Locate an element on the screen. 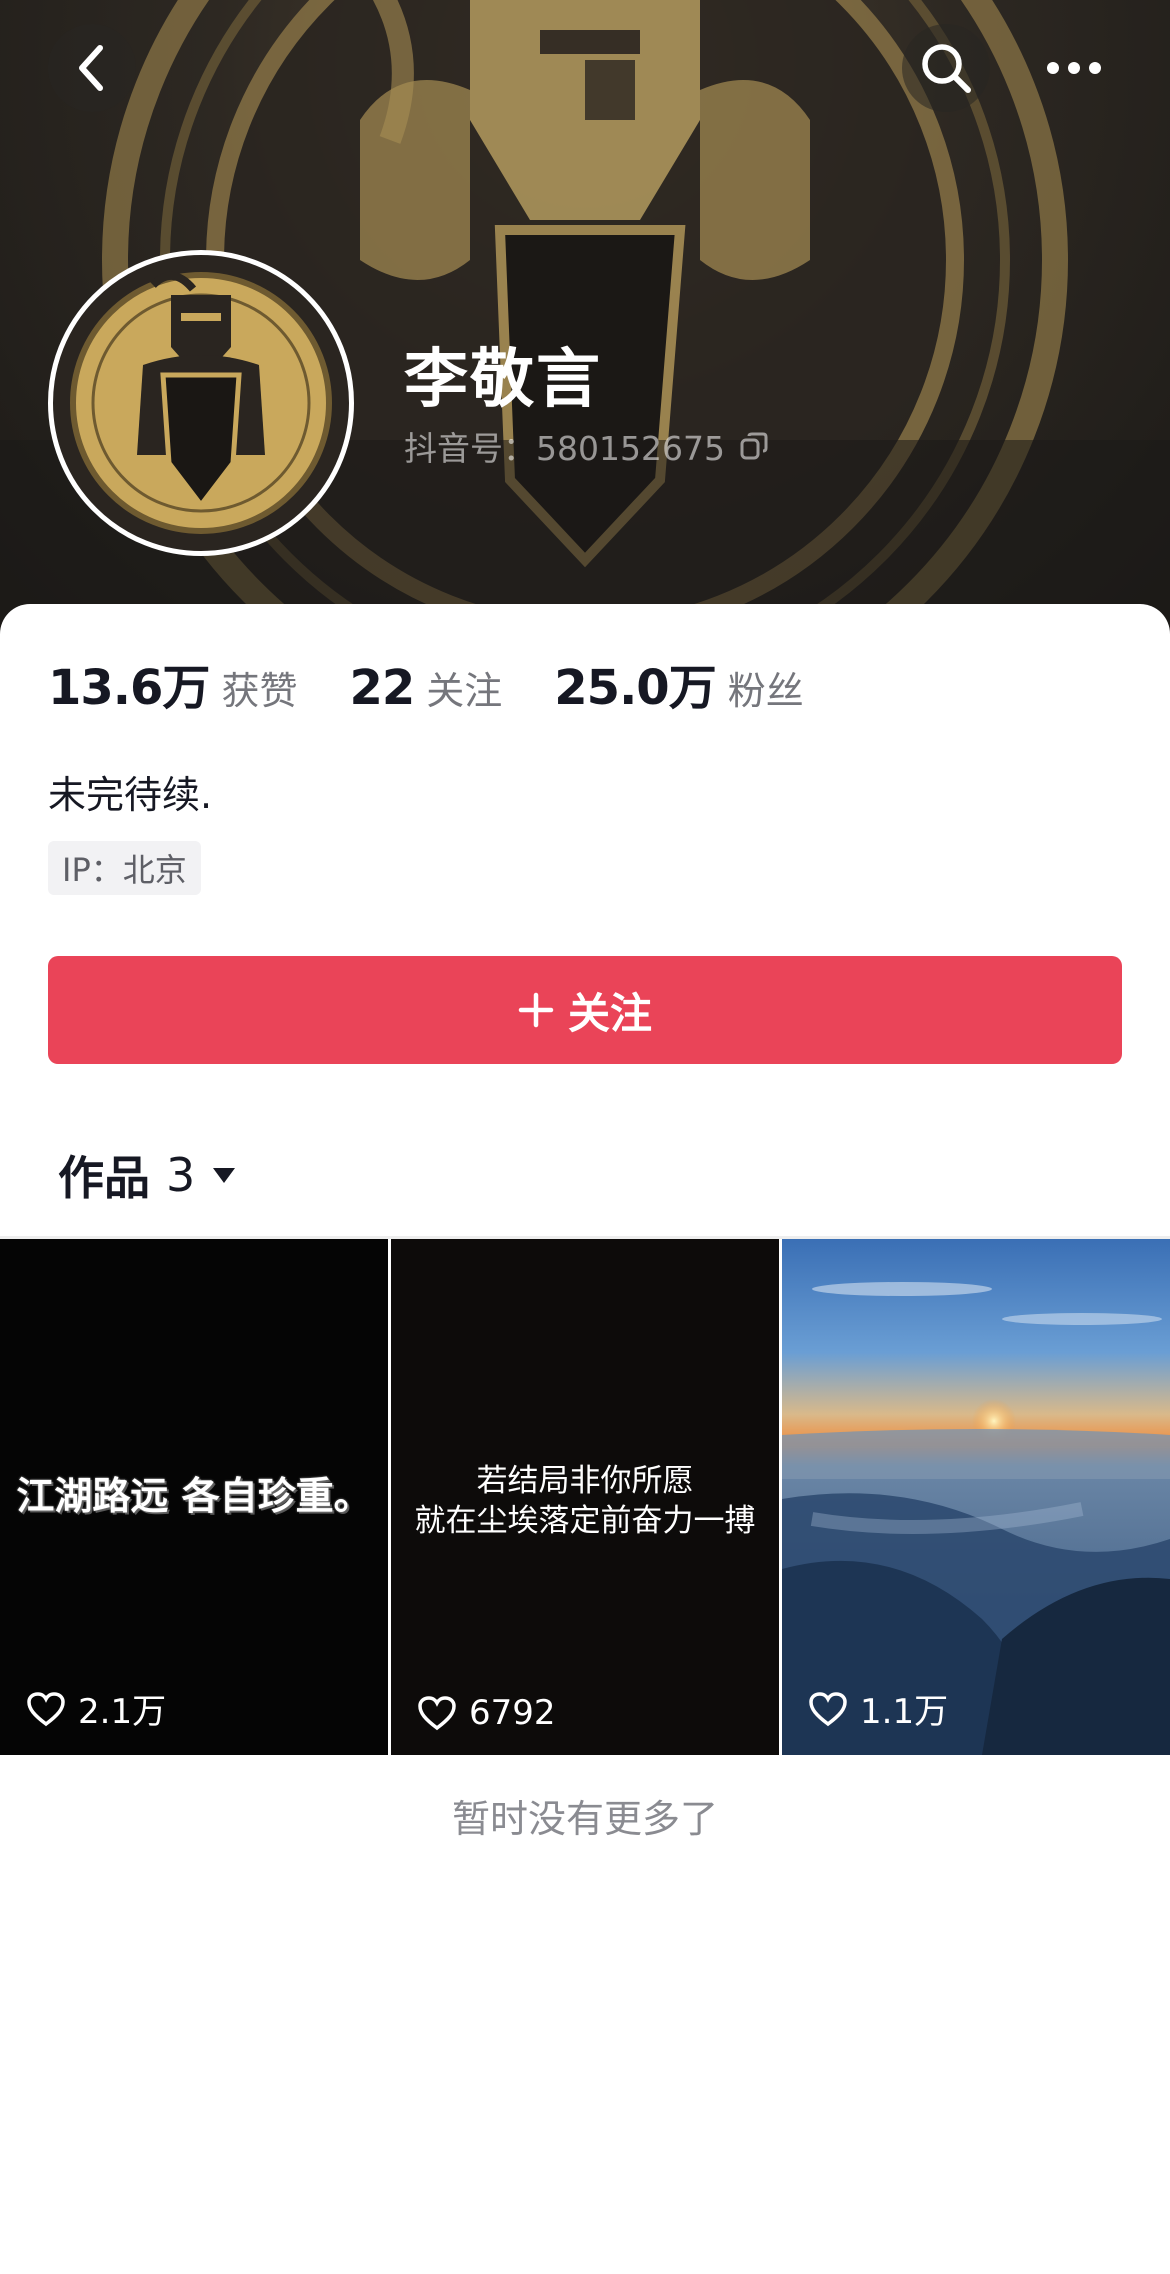 This screenshot has width=1170, height=2274. video-overlay-line: 就在尘埃落定前奋力一搏 is located at coordinates (585, 1521).